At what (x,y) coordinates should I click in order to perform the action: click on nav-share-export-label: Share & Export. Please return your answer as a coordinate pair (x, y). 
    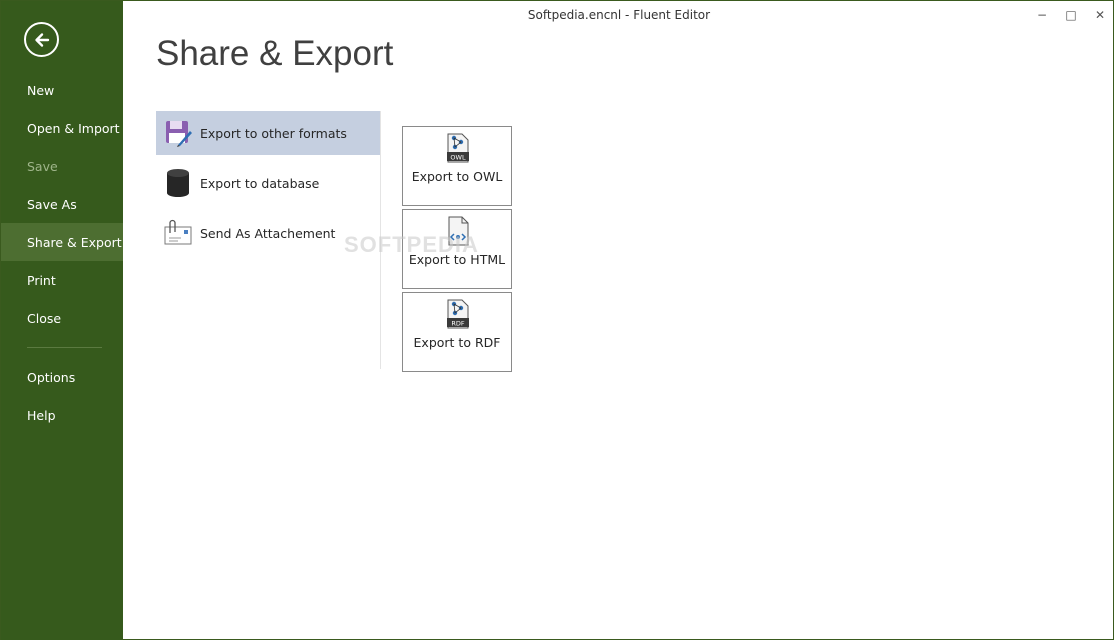
    Looking at the image, I should click on (74, 242).